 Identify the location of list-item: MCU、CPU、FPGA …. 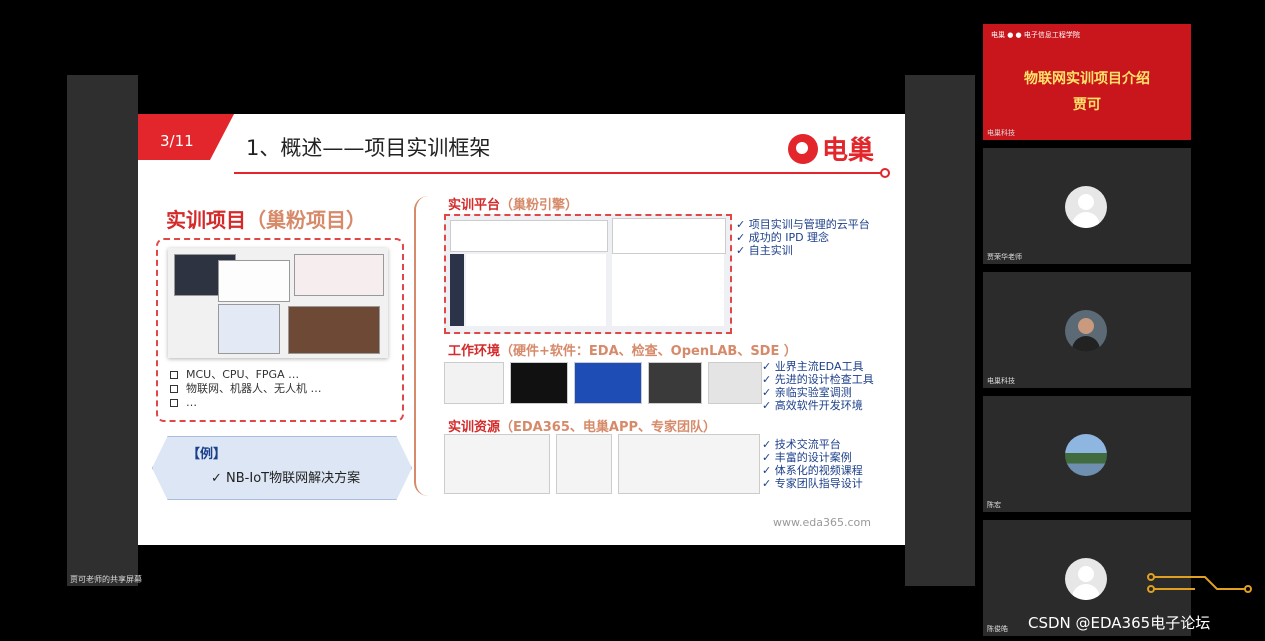
(246, 375).